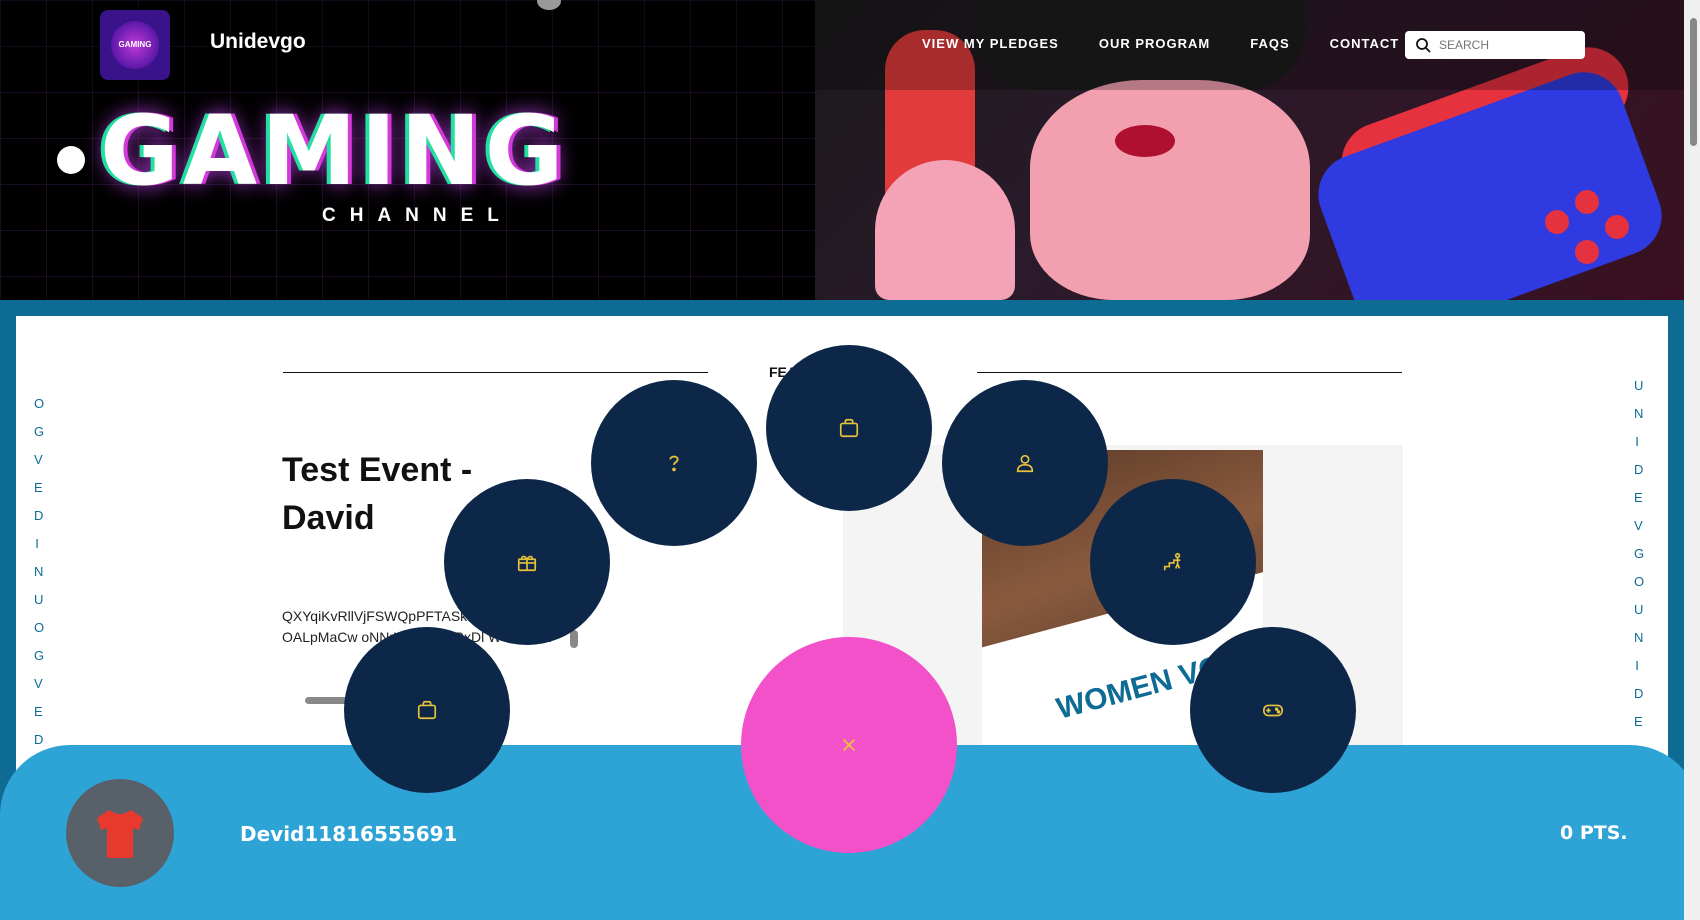  I want to click on menu-gift-button, so click(527, 562).